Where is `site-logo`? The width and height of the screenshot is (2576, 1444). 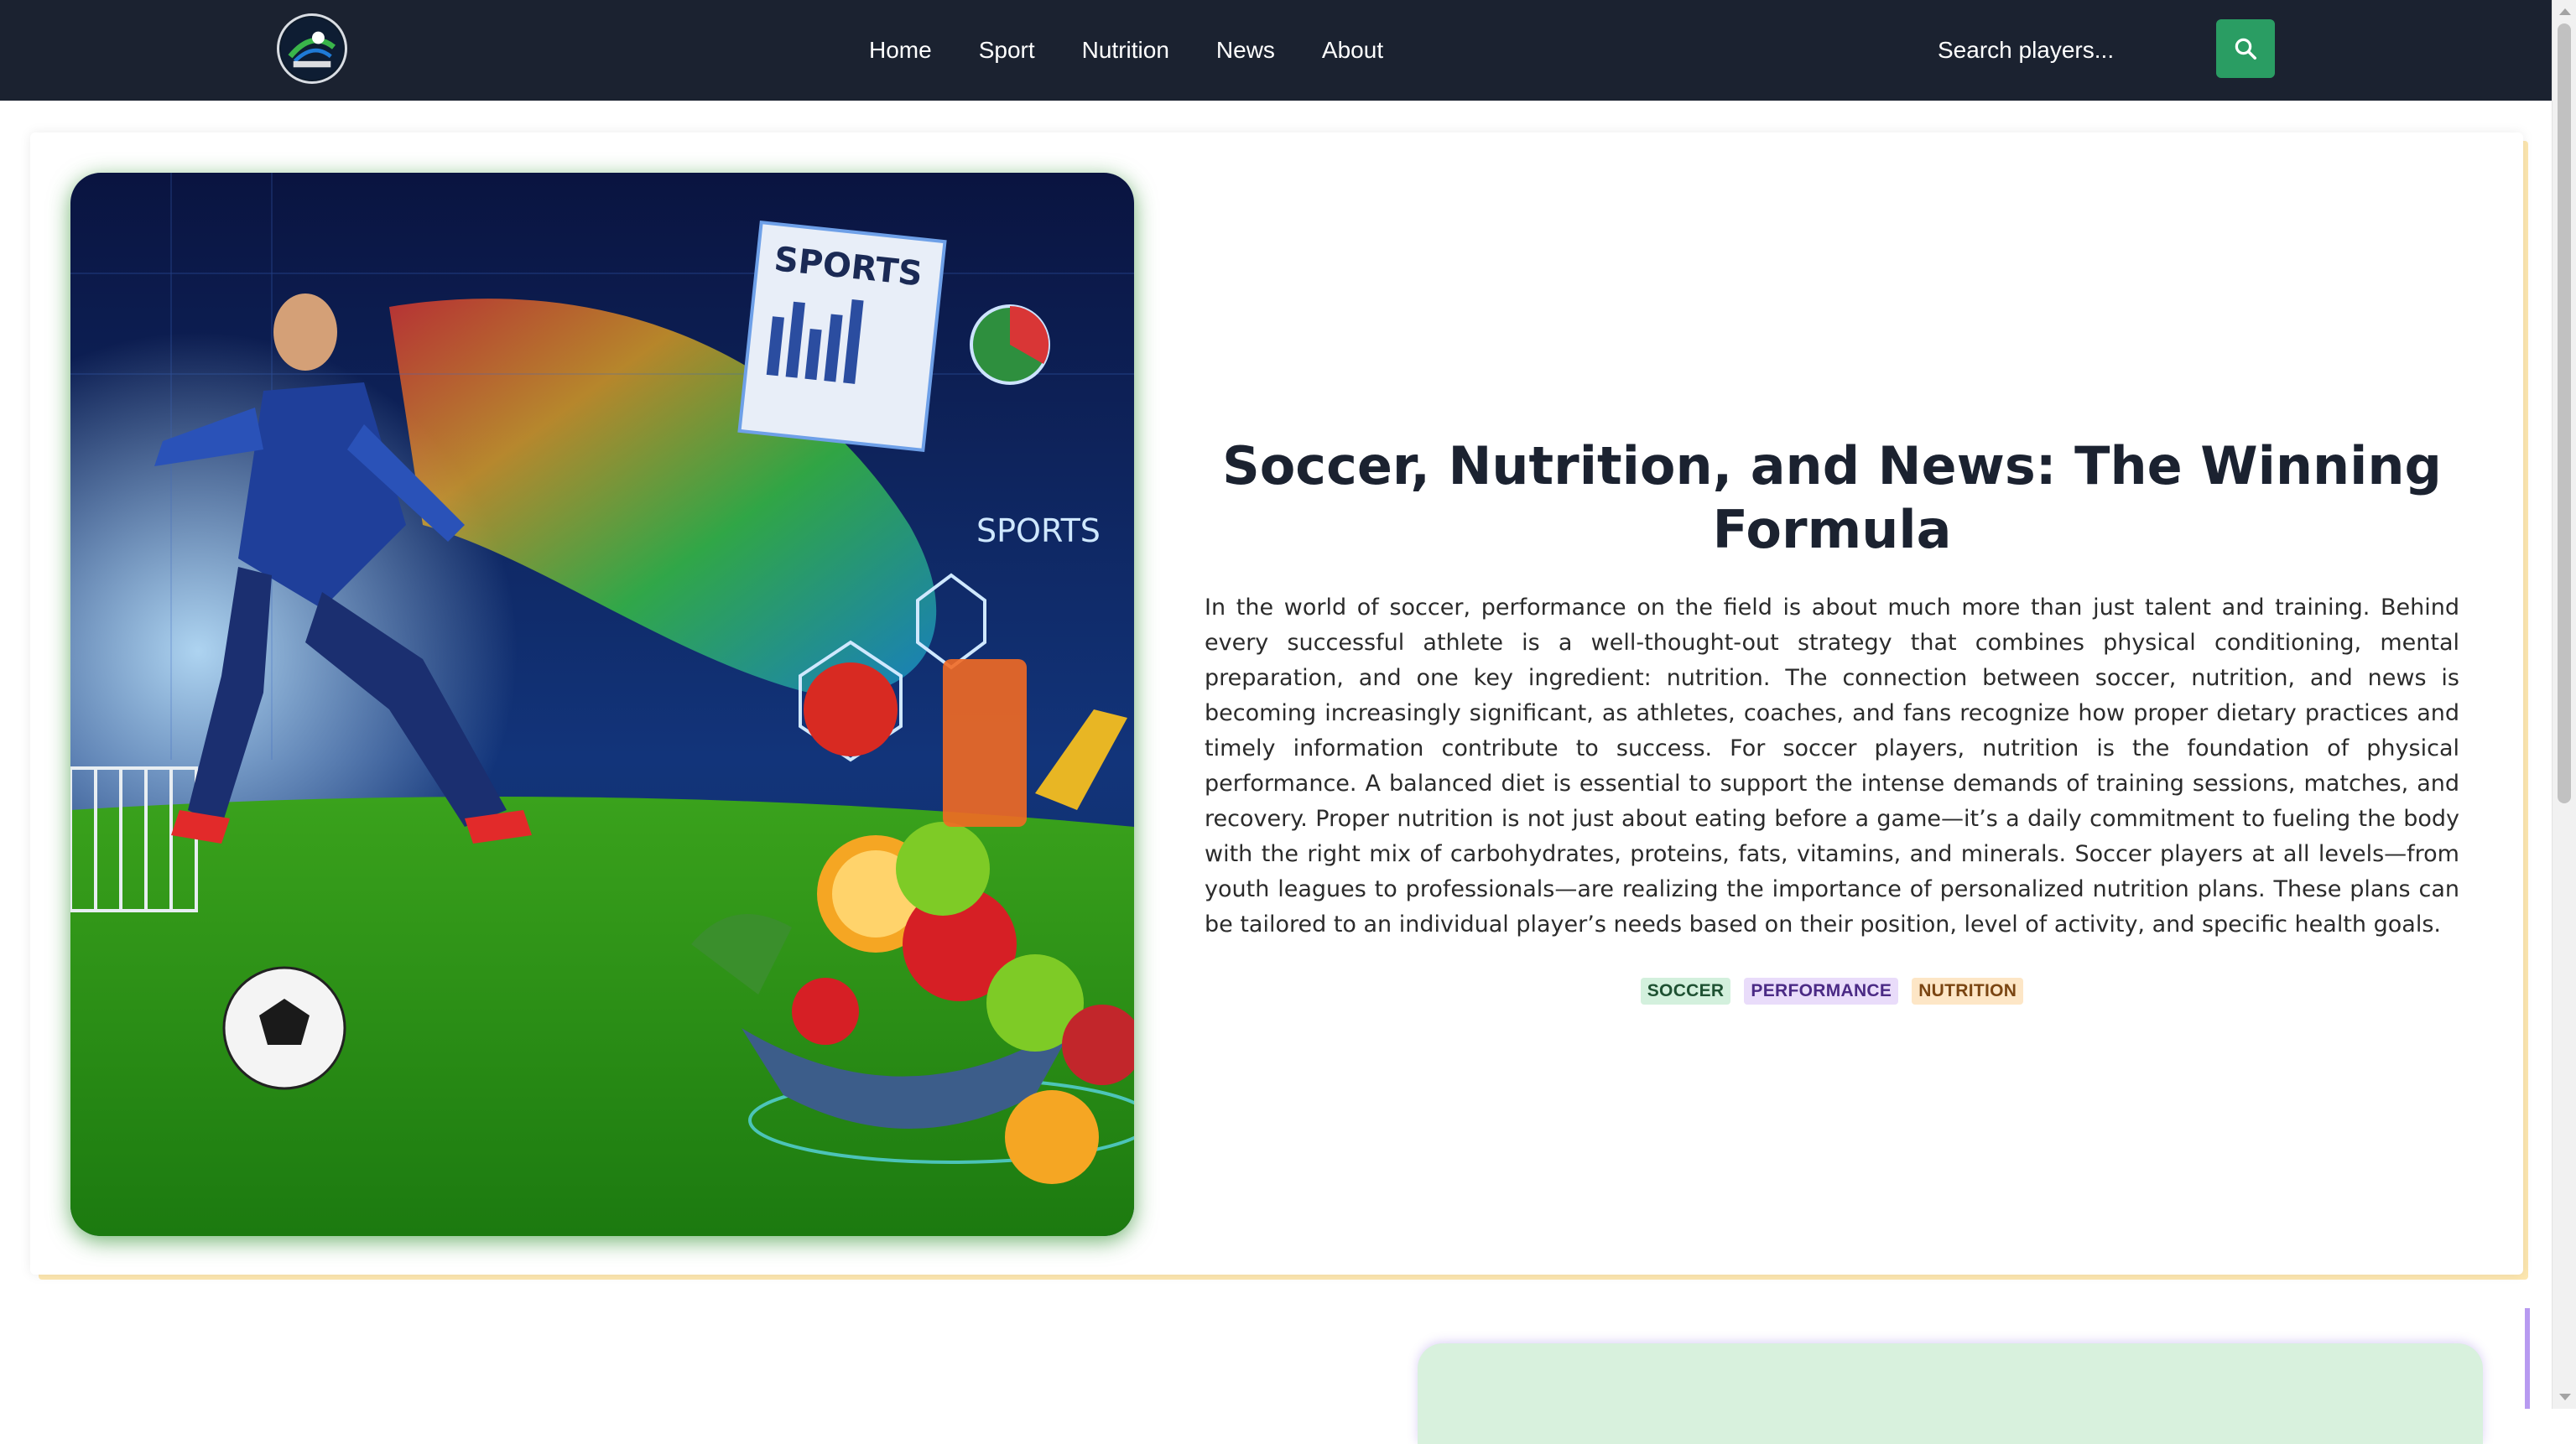
site-logo is located at coordinates (312, 48).